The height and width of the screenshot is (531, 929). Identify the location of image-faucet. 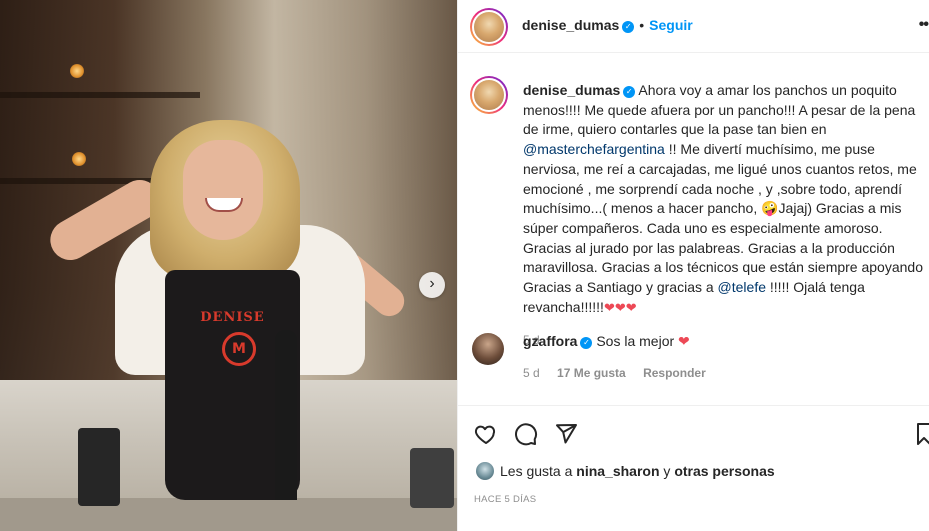
(286, 415).